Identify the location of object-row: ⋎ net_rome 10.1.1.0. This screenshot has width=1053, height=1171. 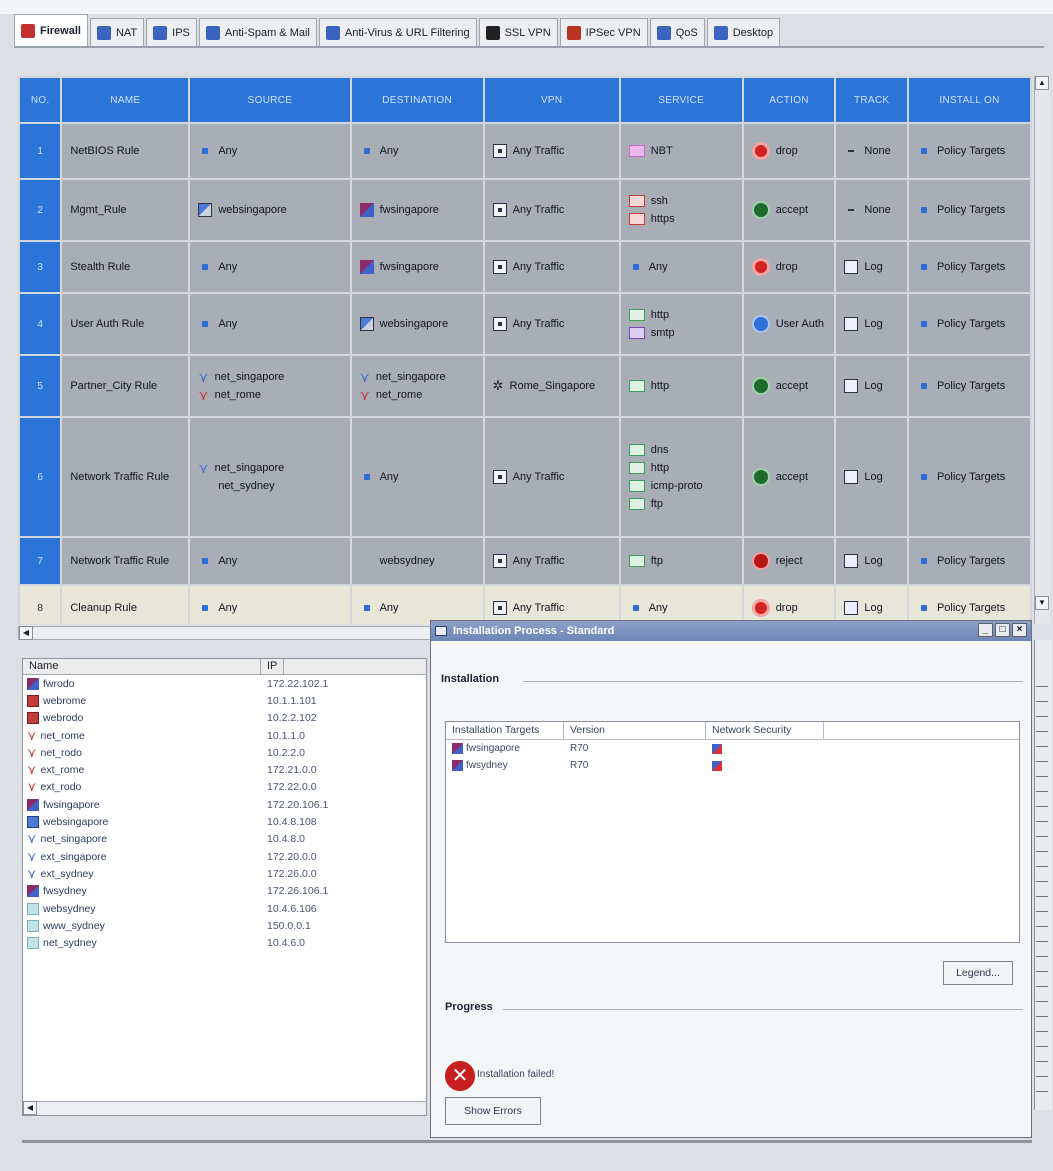
(224, 735).